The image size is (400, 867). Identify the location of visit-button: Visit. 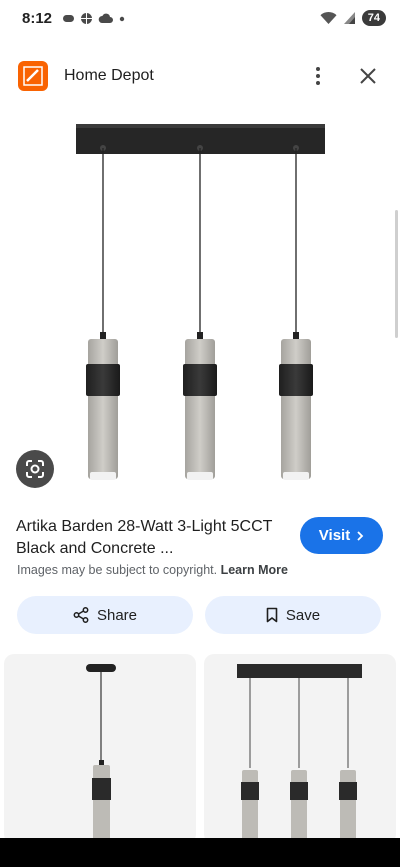
(341, 535).